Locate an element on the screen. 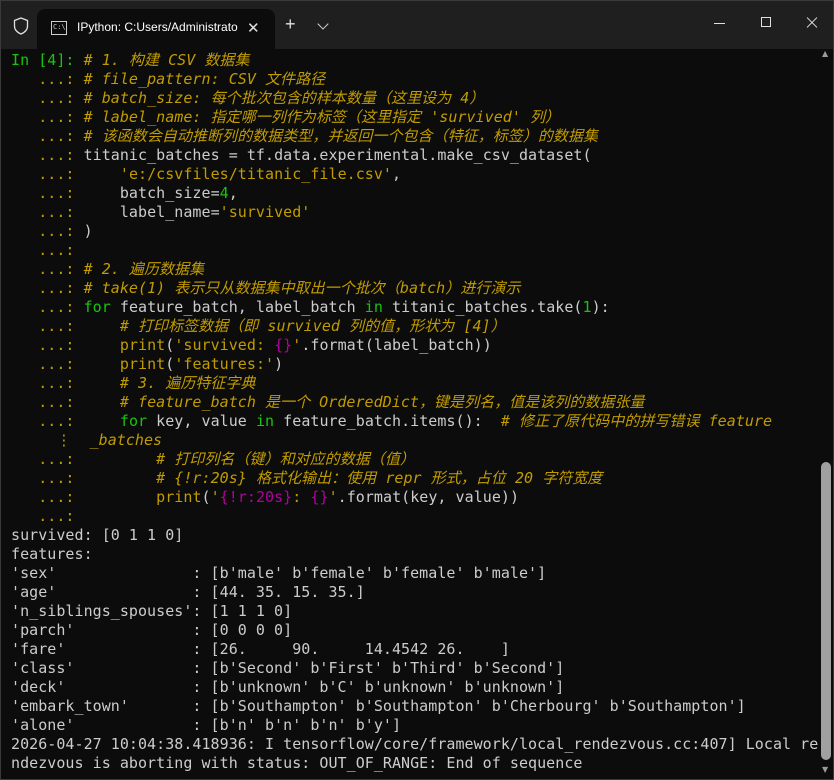  code-line: ...: label_name='survived' is located at coordinates (160, 212).